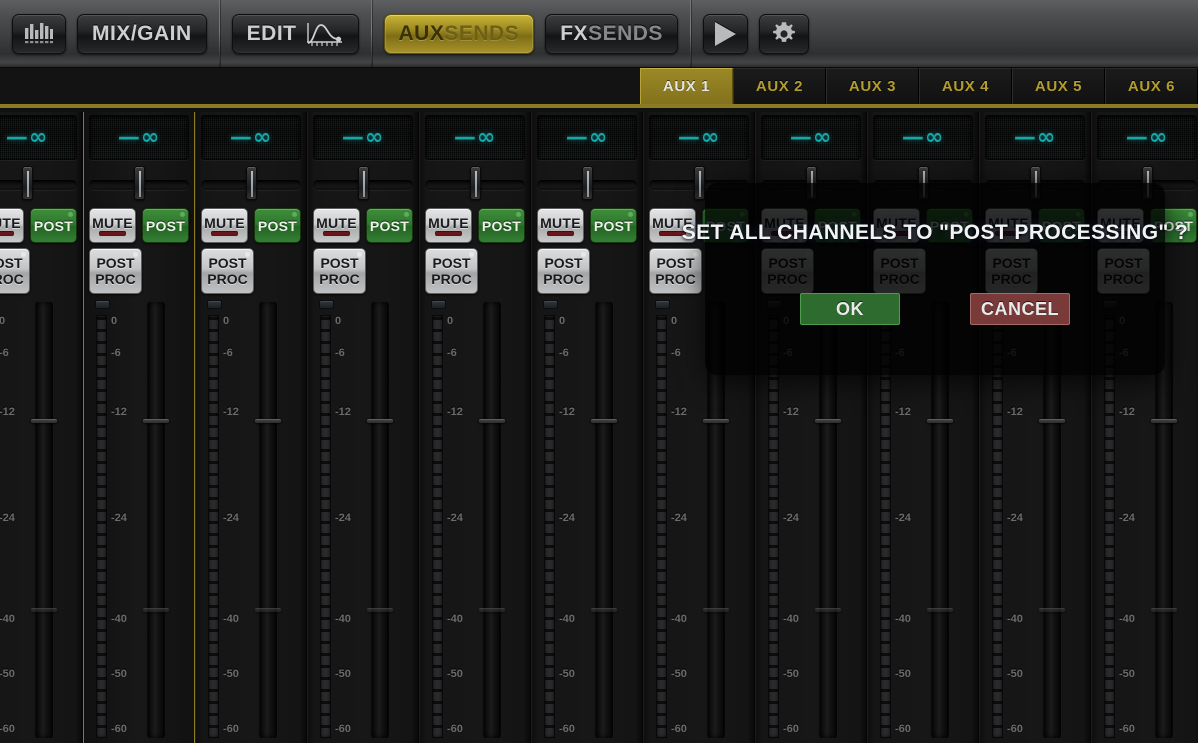 The image size is (1198, 743). I want to click on play-button, so click(725, 33).